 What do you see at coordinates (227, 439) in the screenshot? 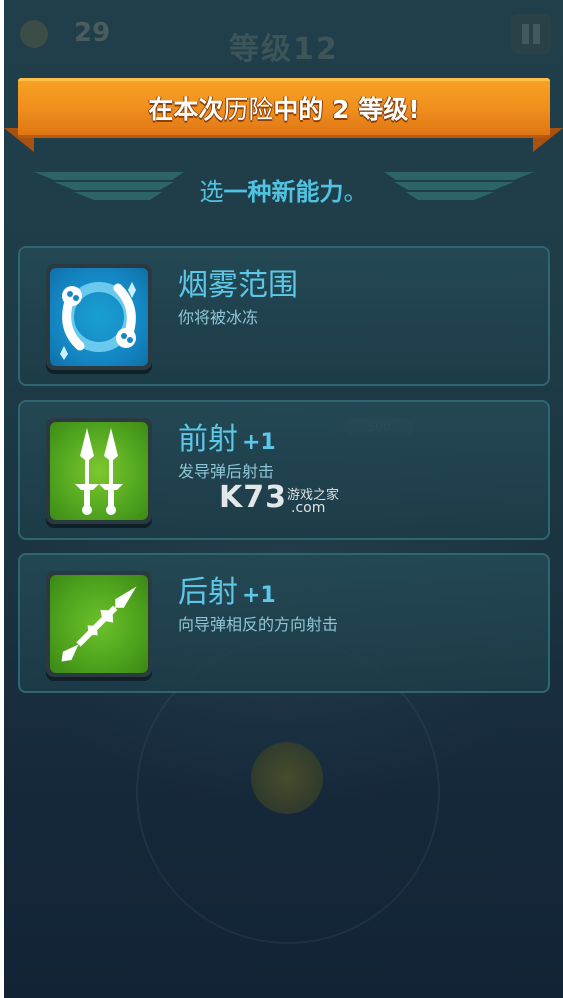
I see `ability-title: 前射 +1` at bounding box center [227, 439].